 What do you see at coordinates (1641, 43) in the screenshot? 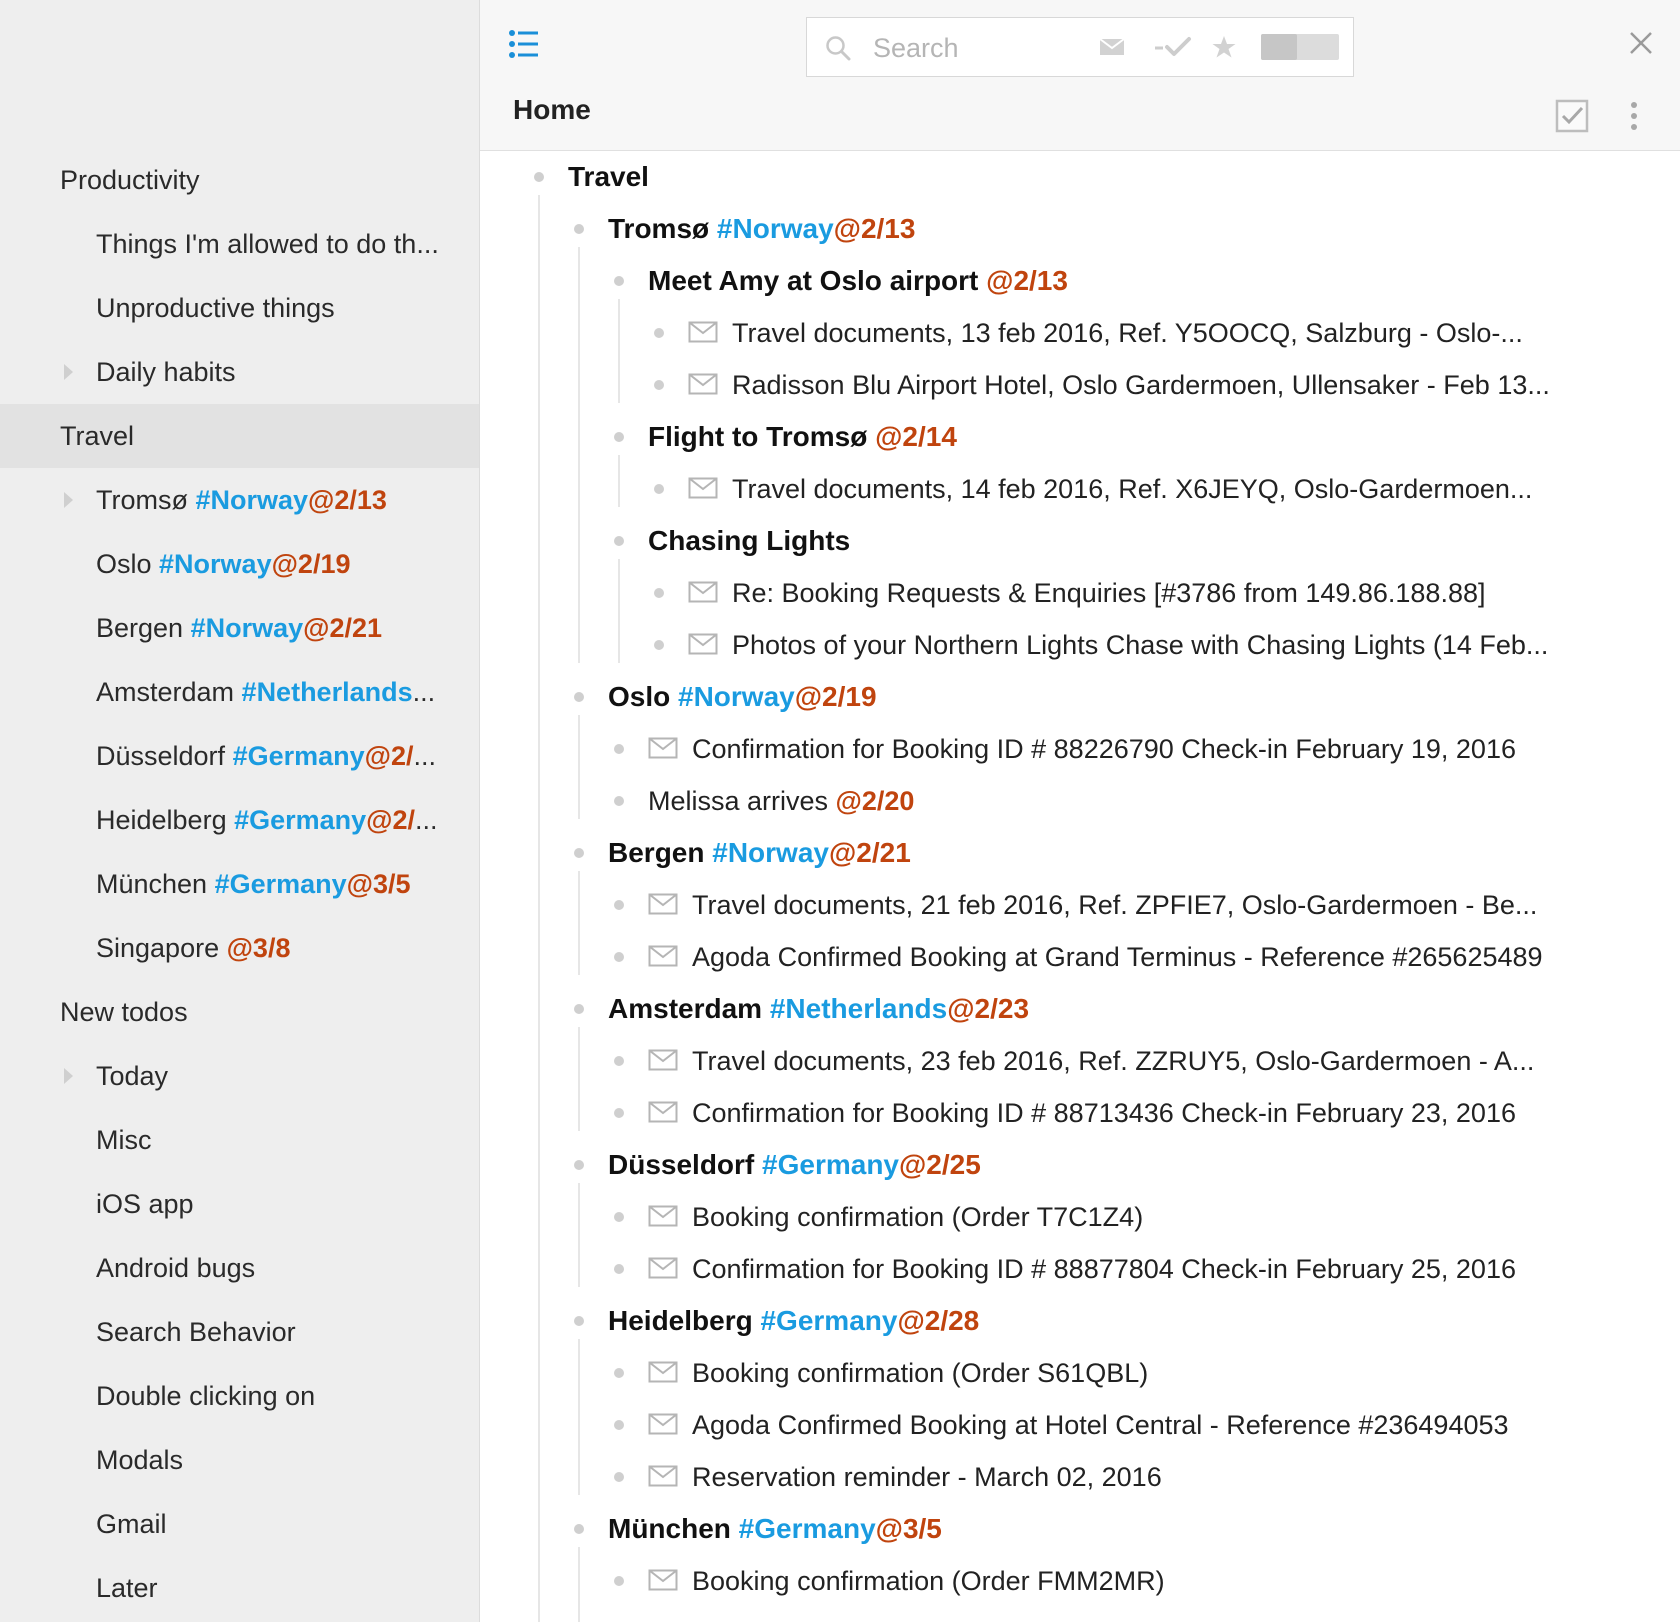
I see `close-icon` at bounding box center [1641, 43].